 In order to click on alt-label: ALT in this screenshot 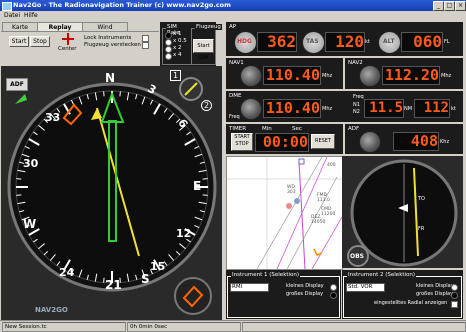, I will do `click(389, 41)`.